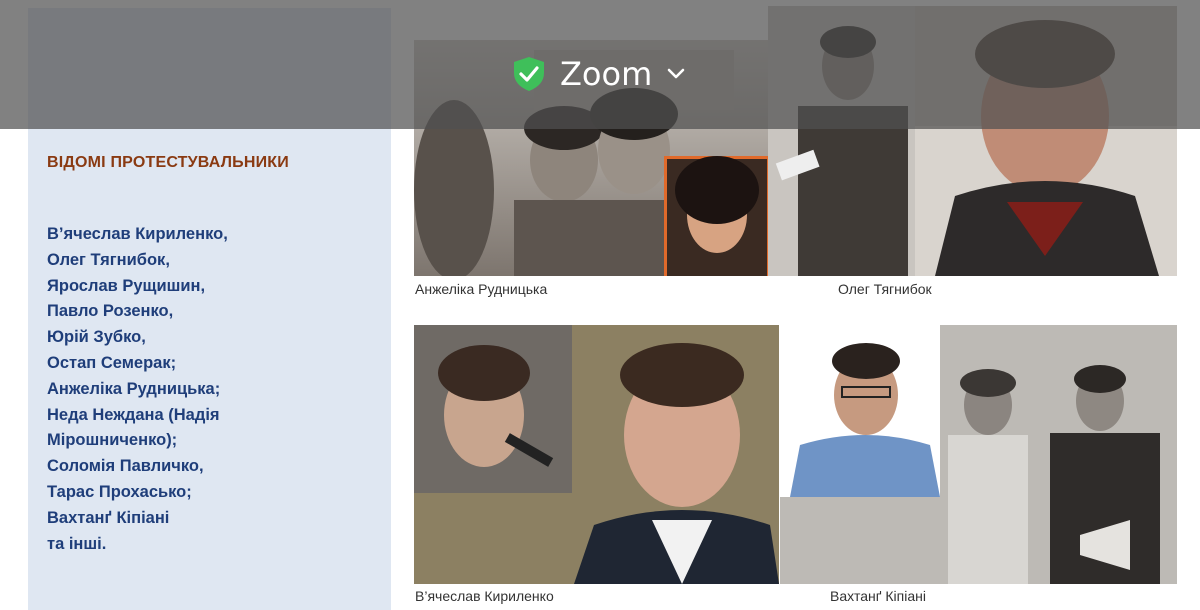 This screenshot has width=1200, height=610. What do you see at coordinates (606, 74) in the screenshot?
I see `zoom-label: Zoom` at bounding box center [606, 74].